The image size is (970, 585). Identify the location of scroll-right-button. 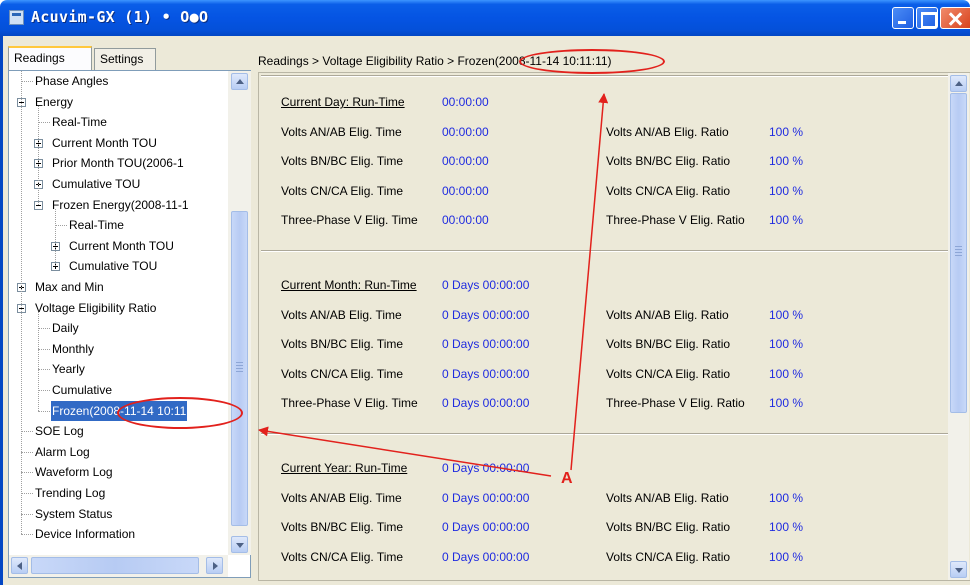
(214, 565).